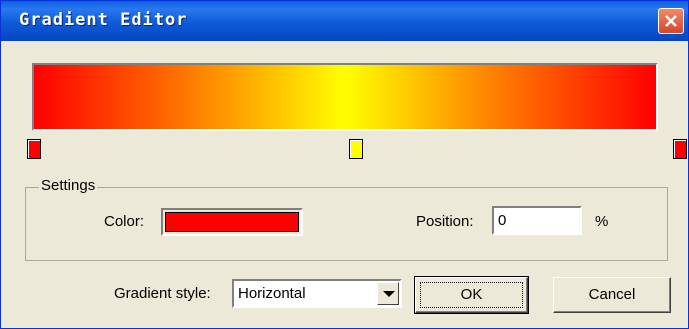 This screenshot has height=329, width=689. Describe the element at coordinates (272, 293) in the screenshot. I see `gradient-style-value: Horizontal` at that location.